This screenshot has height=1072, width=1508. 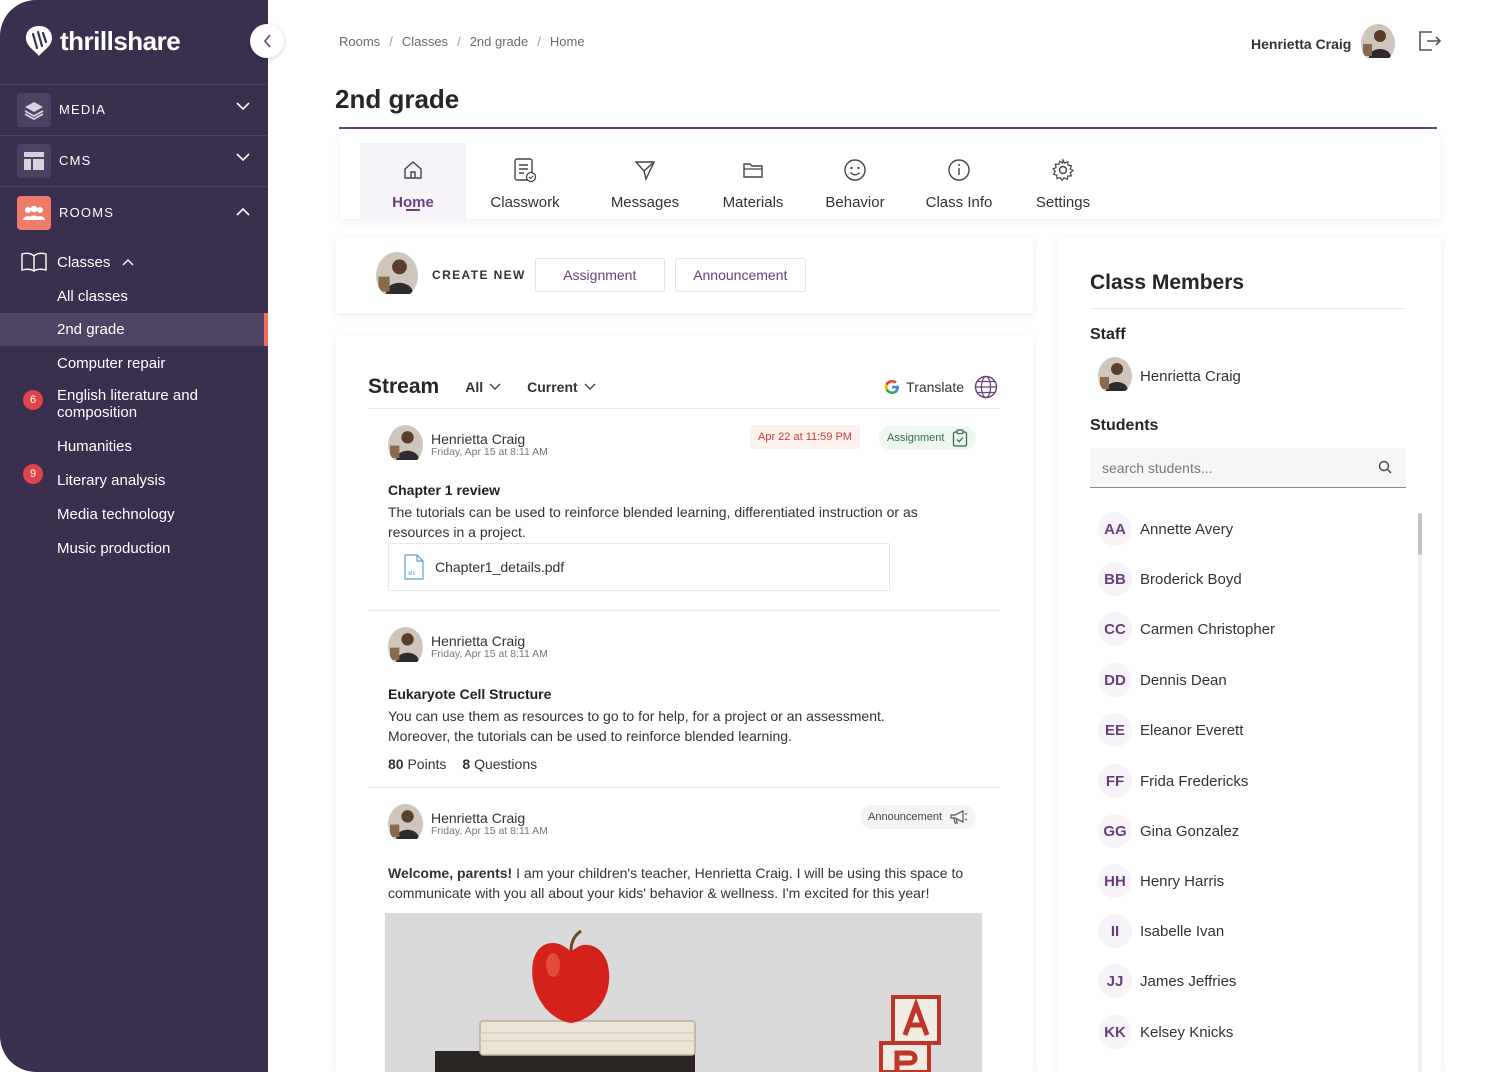 What do you see at coordinates (39, 41) in the screenshot?
I see `thrillshare-logo-icon` at bounding box center [39, 41].